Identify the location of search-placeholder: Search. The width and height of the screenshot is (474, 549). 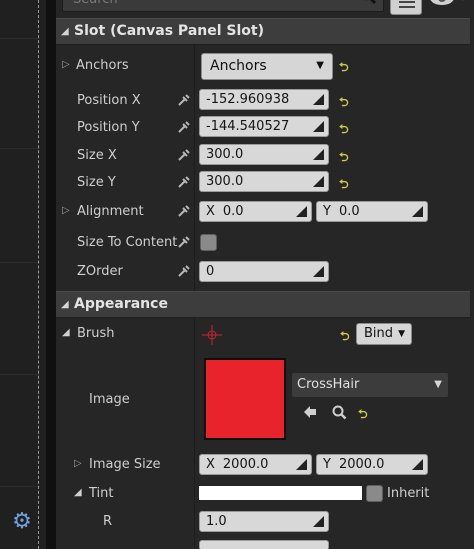
(95, 4).